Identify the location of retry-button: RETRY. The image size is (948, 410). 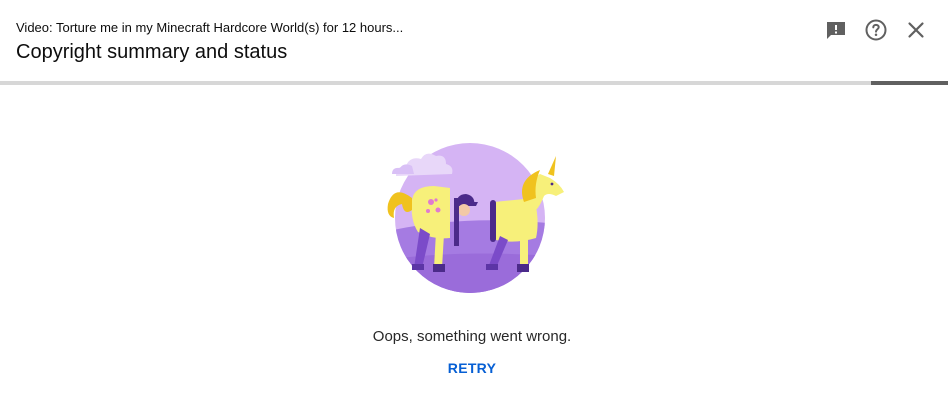
(472, 368).